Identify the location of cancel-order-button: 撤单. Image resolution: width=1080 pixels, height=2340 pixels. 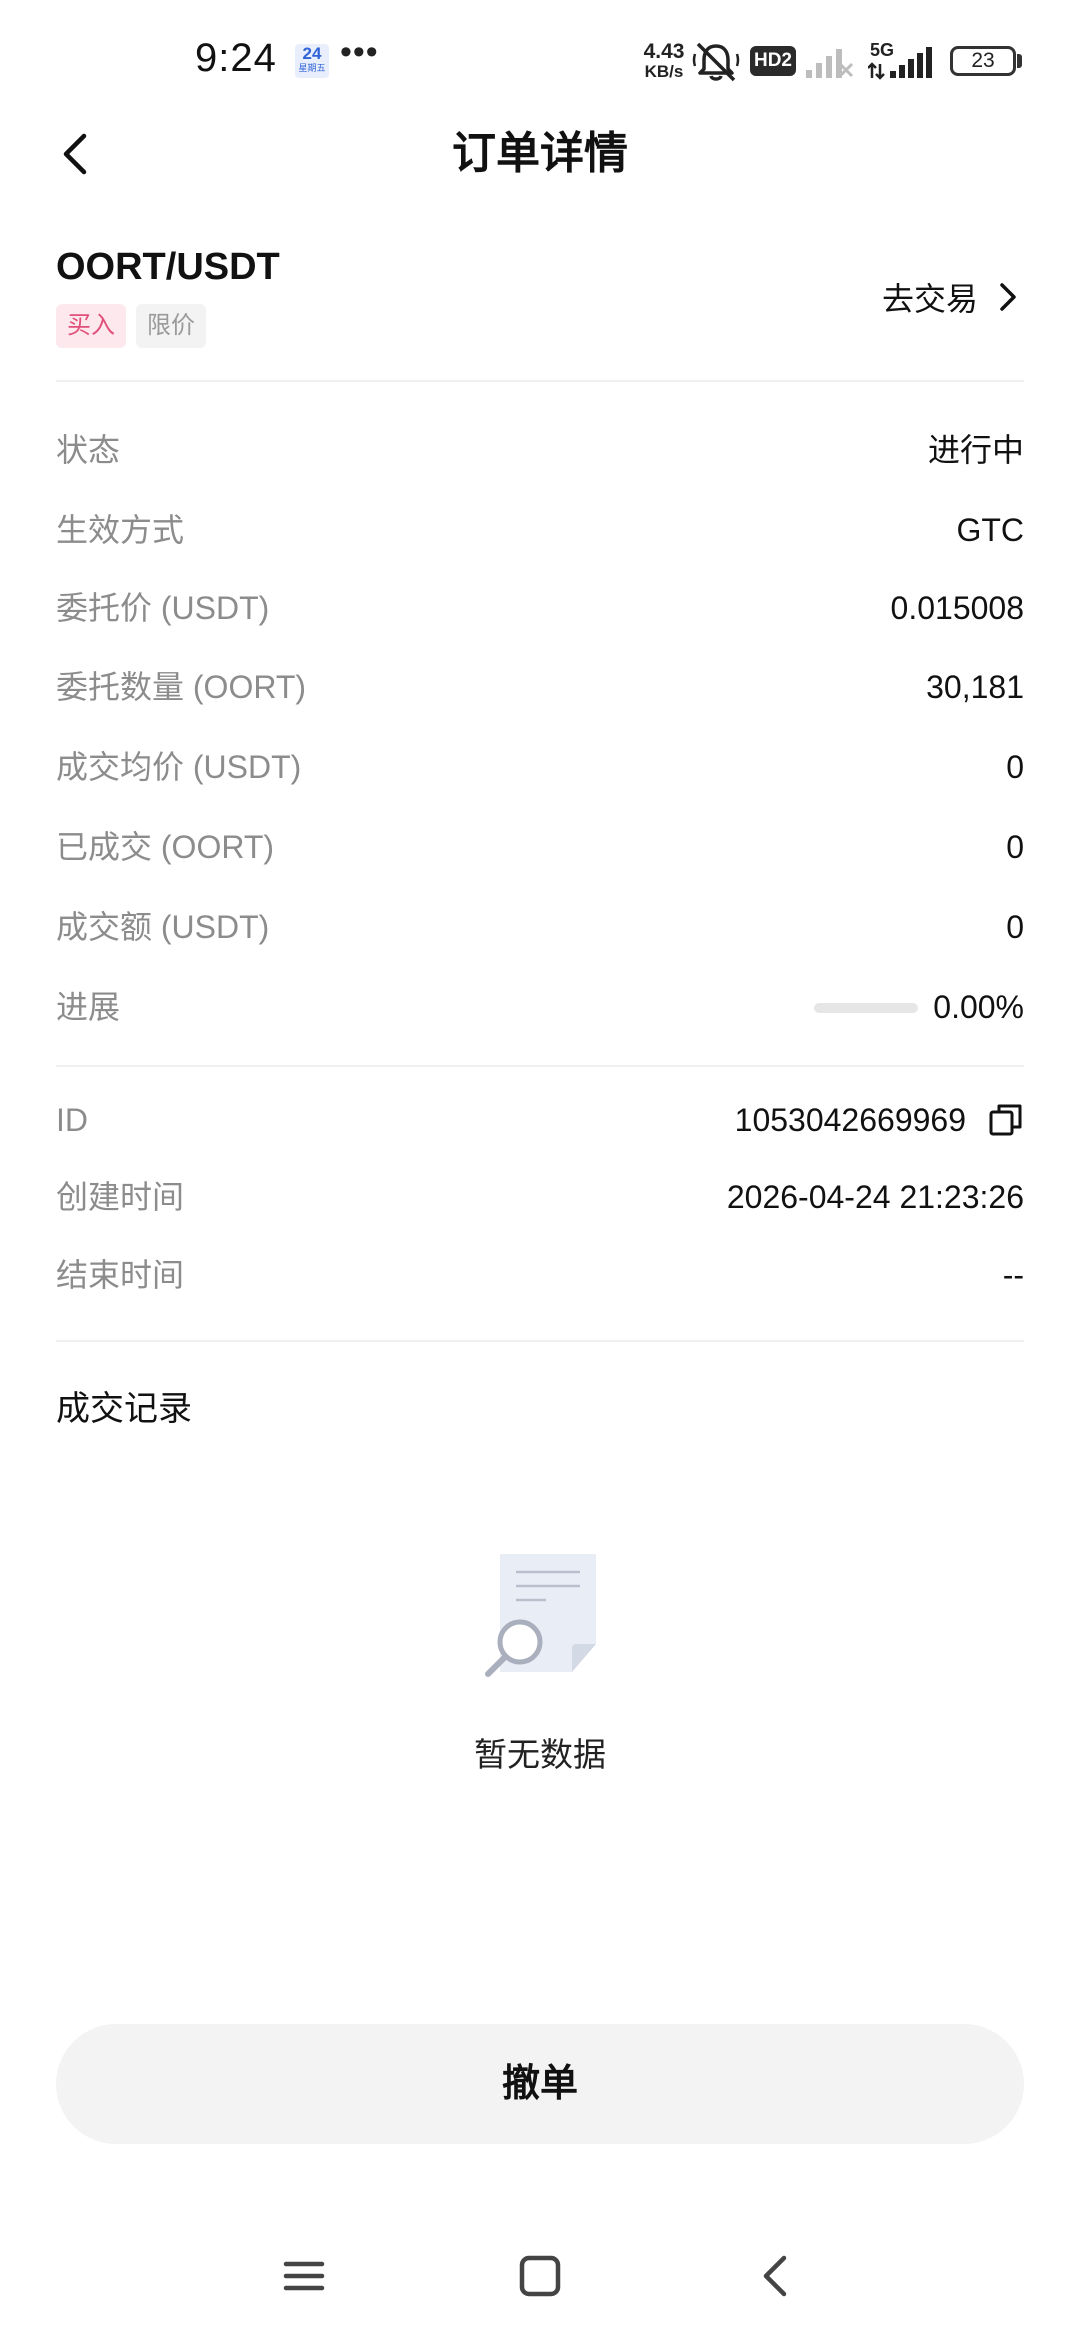
(540, 2084).